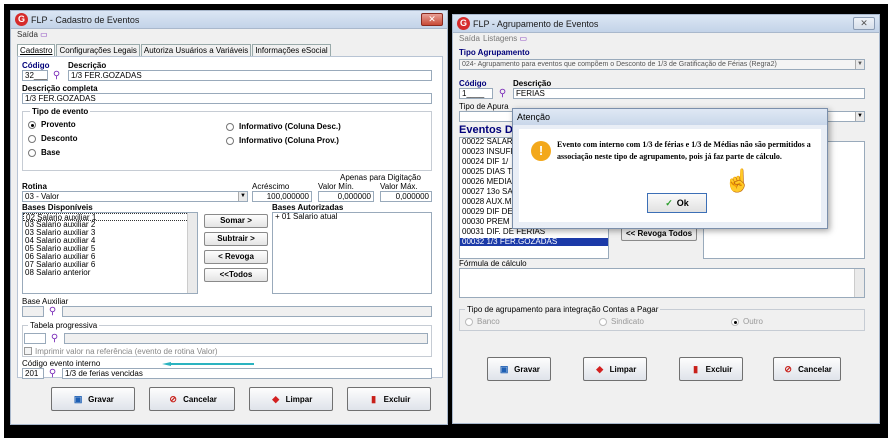  Describe the element at coordinates (534, 242) in the screenshot. I see `list-item-selected: 00032 1/3 FER.GOZADAS` at that location.